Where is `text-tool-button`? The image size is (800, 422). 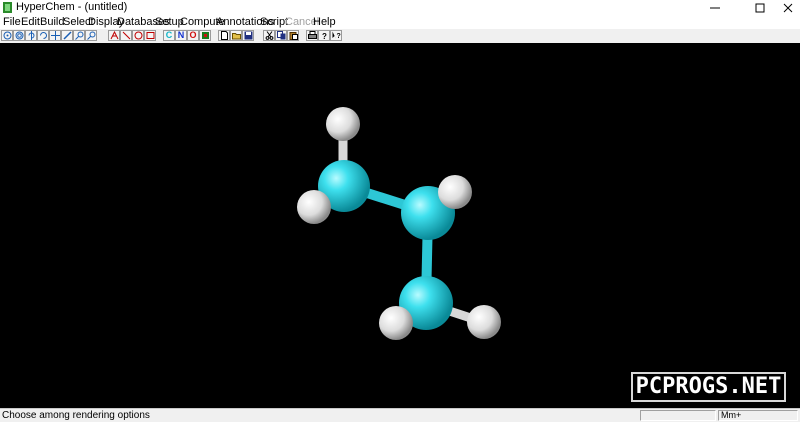
text-tool-button is located at coordinates (114, 35).